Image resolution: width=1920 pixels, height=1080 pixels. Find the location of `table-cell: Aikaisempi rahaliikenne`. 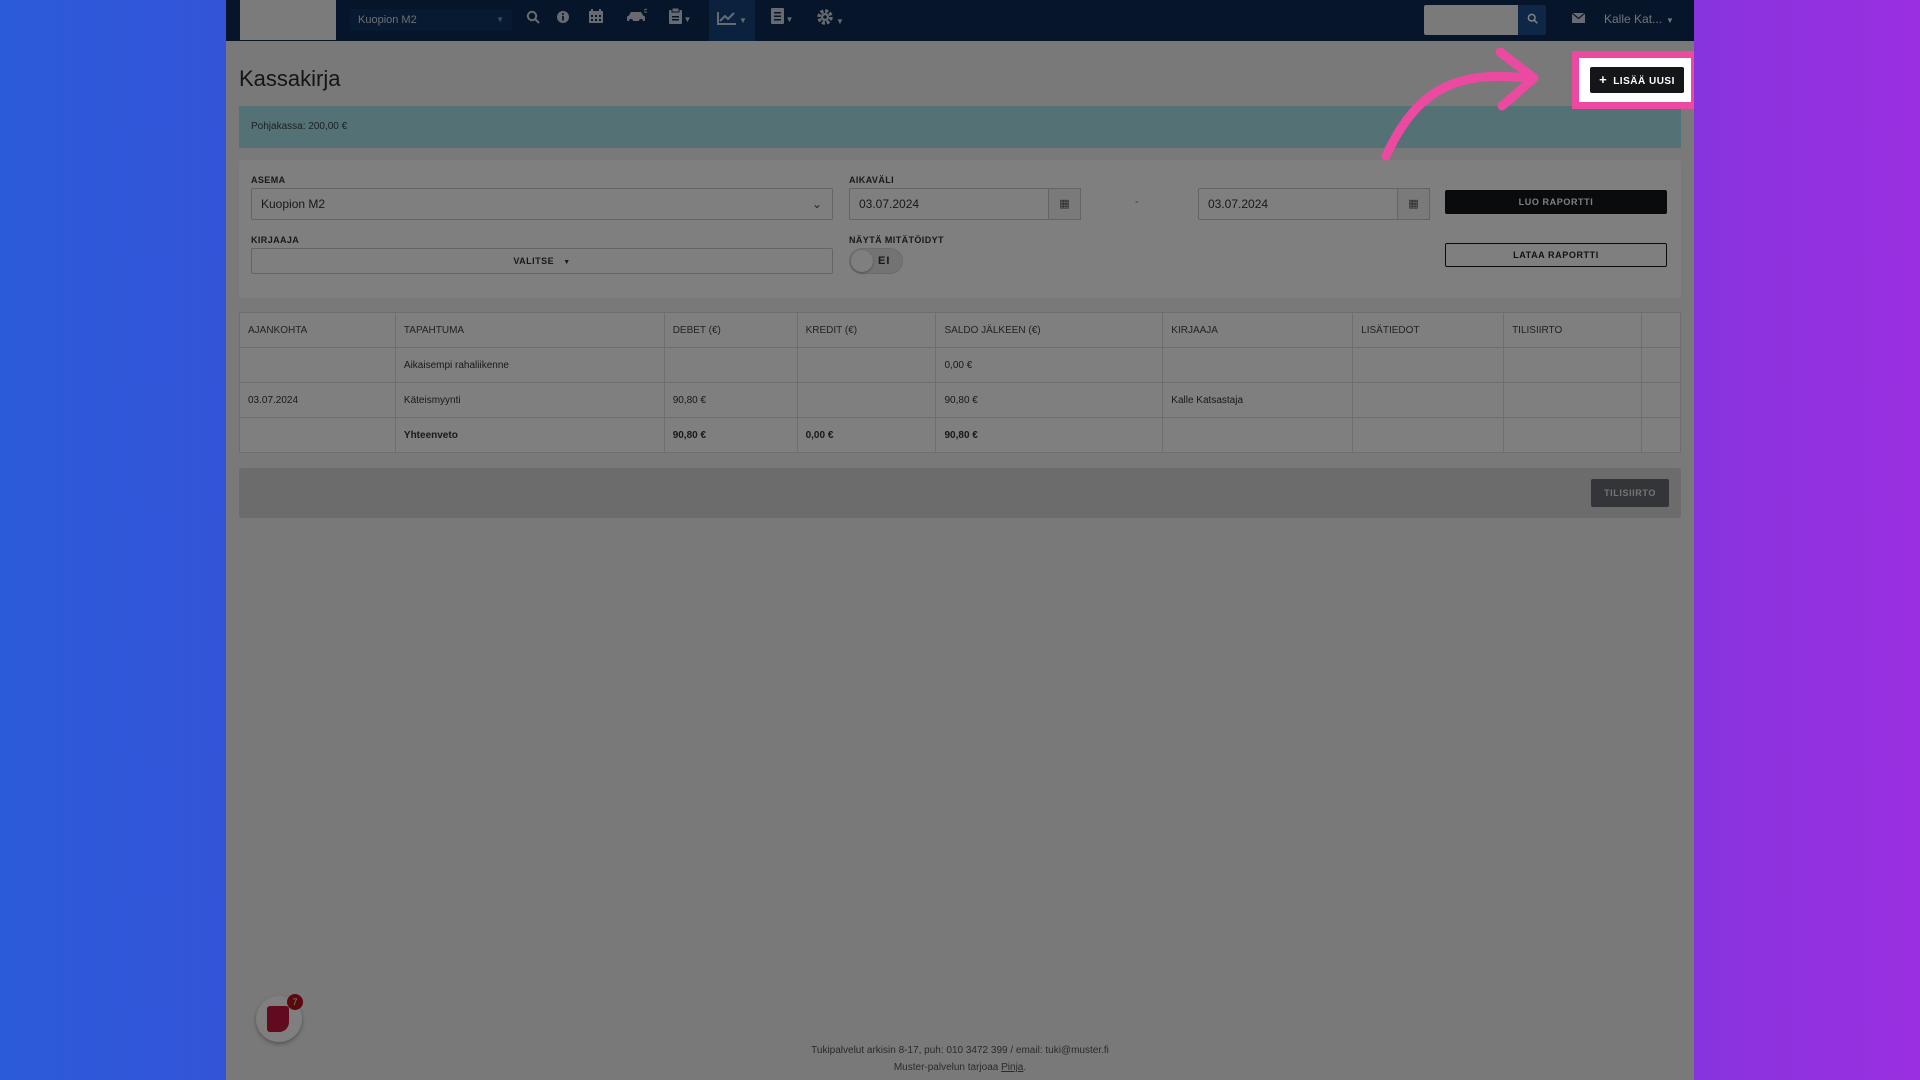

table-cell: Aikaisempi rahaliikenne is located at coordinates (529, 365).